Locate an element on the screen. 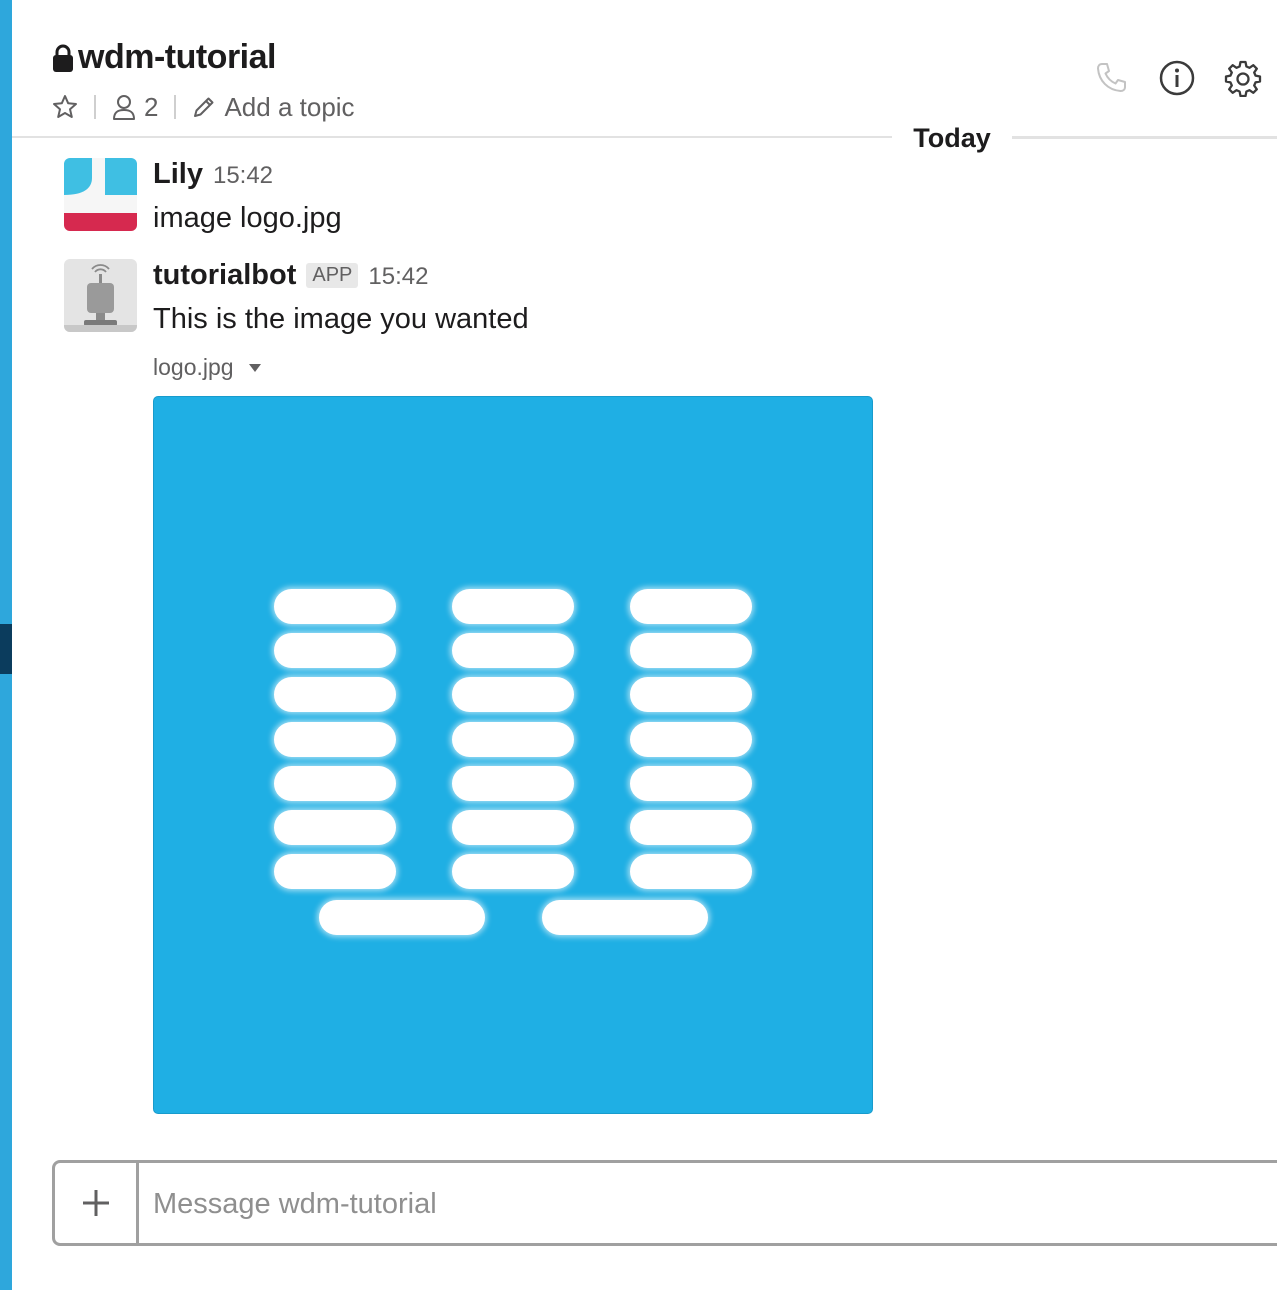 The width and height of the screenshot is (1277, 1290). day-divider-rule is located at coordinates (1144, 138).